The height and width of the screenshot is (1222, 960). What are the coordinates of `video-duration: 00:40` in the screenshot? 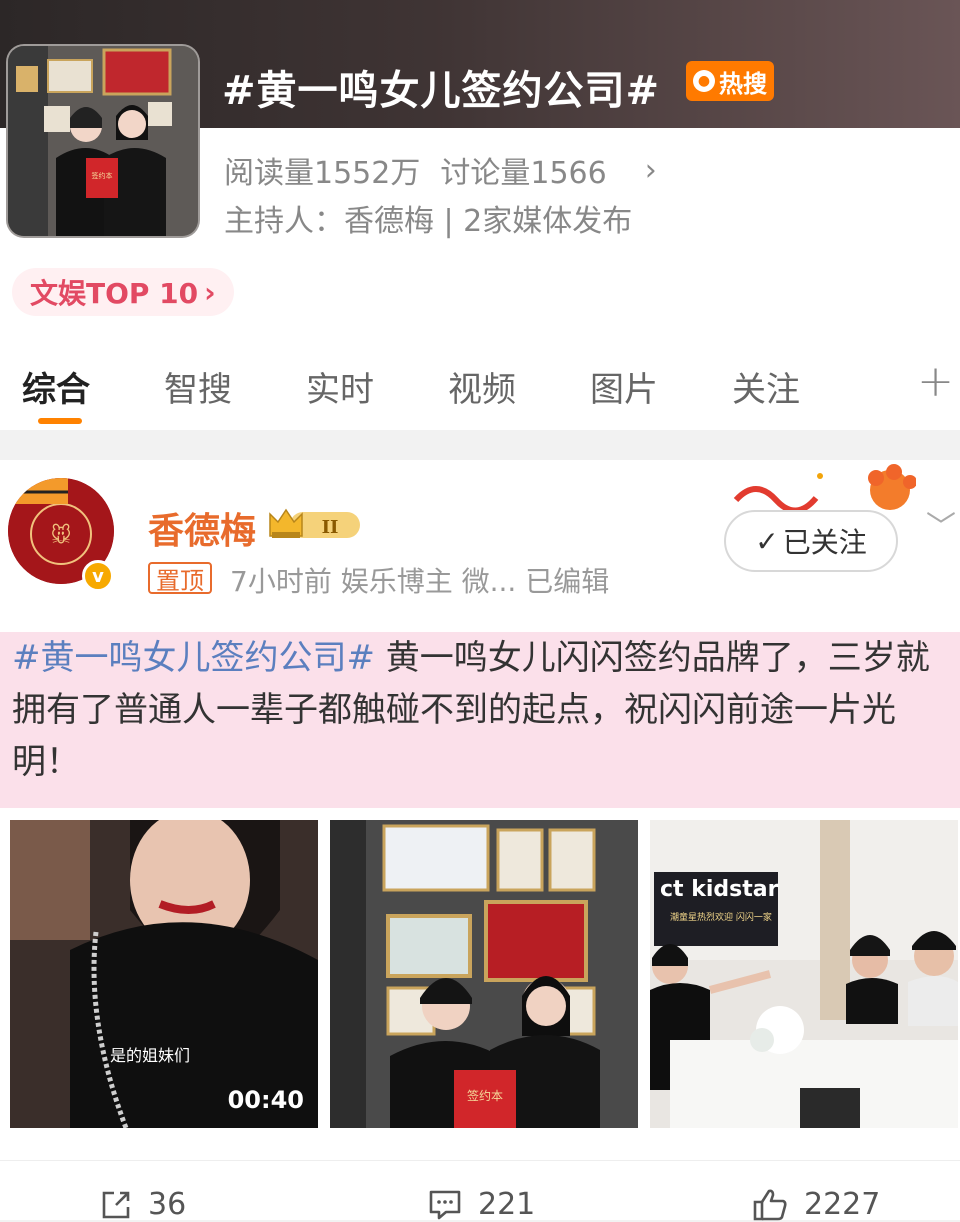 It's located at (265, 1100).